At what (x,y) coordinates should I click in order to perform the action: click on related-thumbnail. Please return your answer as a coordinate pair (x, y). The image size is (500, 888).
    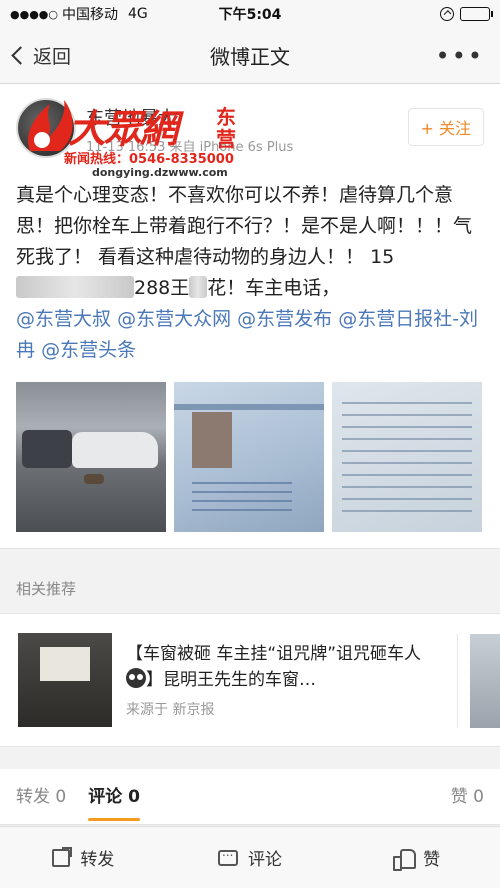
    Looking at the image, I should click on (65, 680).